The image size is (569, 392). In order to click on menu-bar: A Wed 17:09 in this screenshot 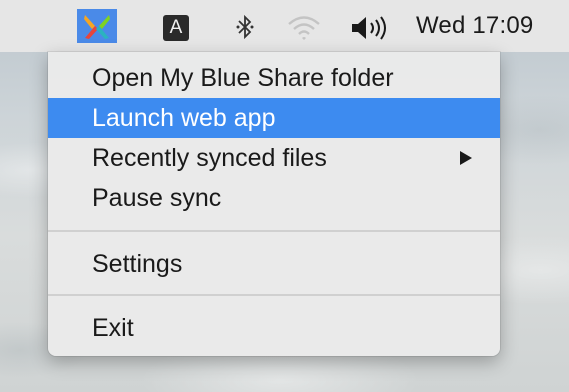, I will do `click(284, 26)`.